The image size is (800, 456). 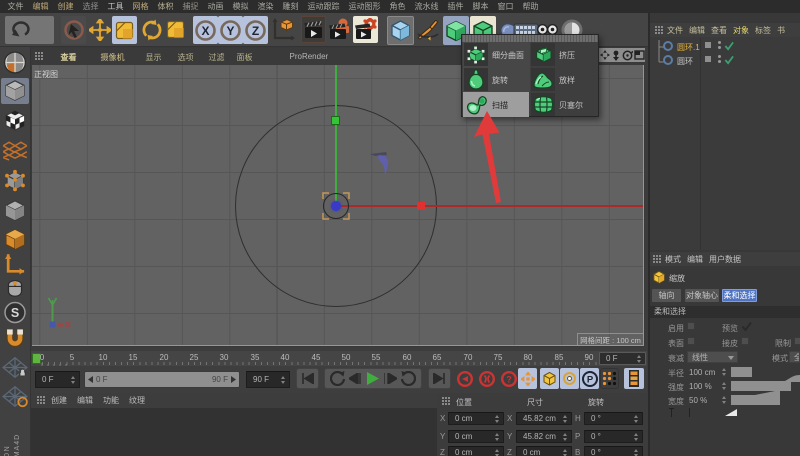 What do you see at coordinates (589, 379) in the screenshot?
I see `svg-text: P` at bounding box center [589, 379].